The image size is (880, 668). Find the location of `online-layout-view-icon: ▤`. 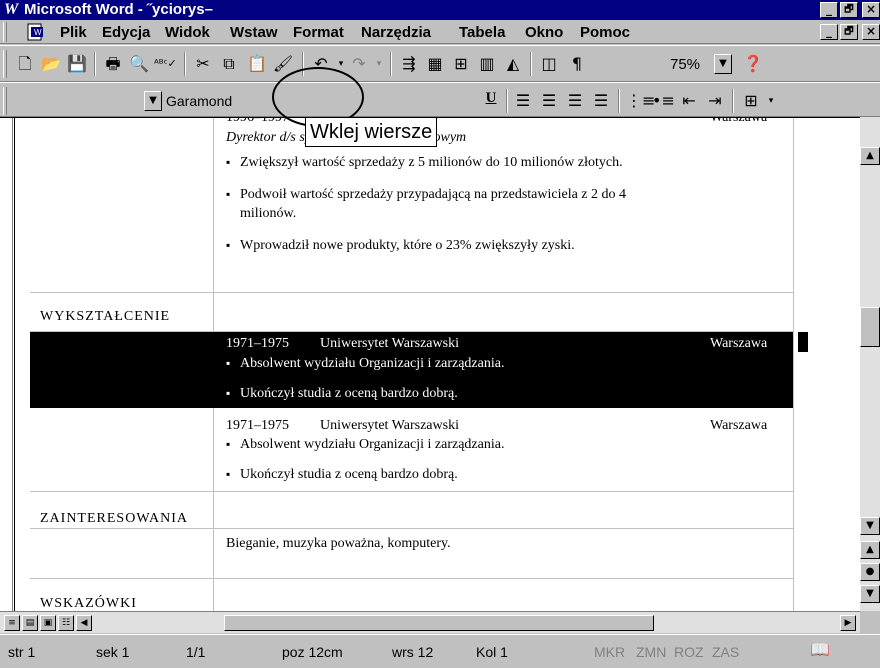

online-layout-view-icon: ▤ is located at coordinates (30, 623).